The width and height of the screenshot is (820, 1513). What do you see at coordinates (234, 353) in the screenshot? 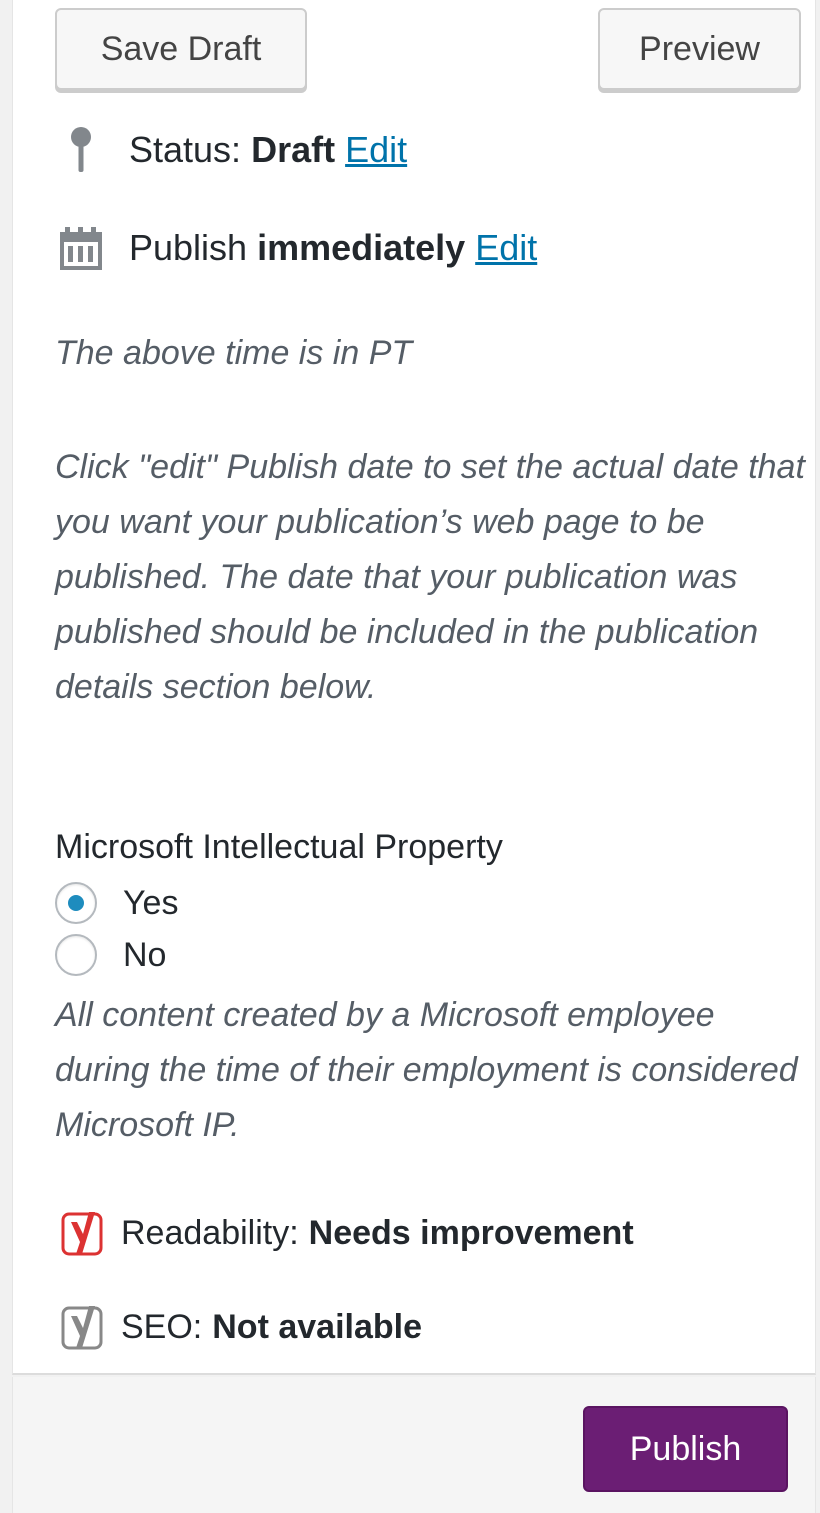
I see `timezone-note: The above time is in PT` at bounding box center [234, 353].